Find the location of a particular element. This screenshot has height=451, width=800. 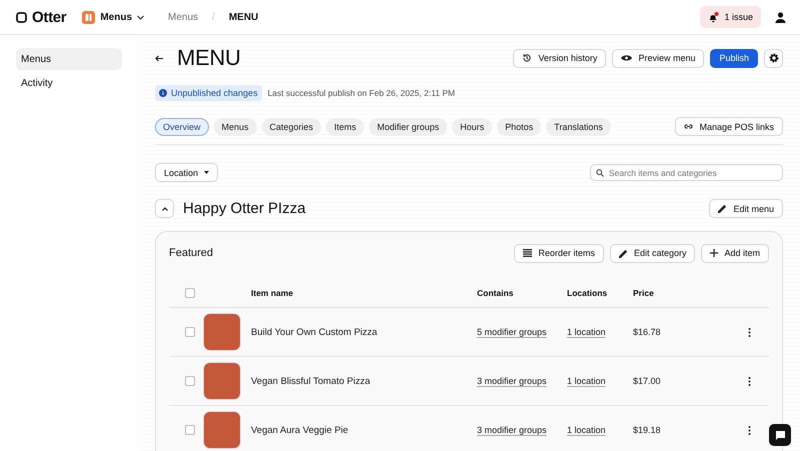

bell-icon is located at coordinates (714, 17).